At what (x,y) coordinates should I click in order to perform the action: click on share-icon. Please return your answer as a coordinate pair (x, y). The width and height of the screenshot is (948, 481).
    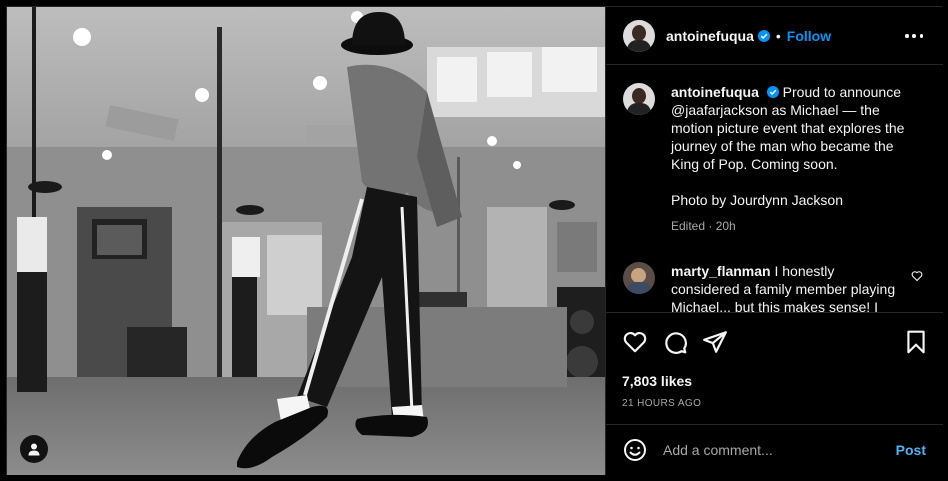
    Looking at the image, I should click on (715, 342).